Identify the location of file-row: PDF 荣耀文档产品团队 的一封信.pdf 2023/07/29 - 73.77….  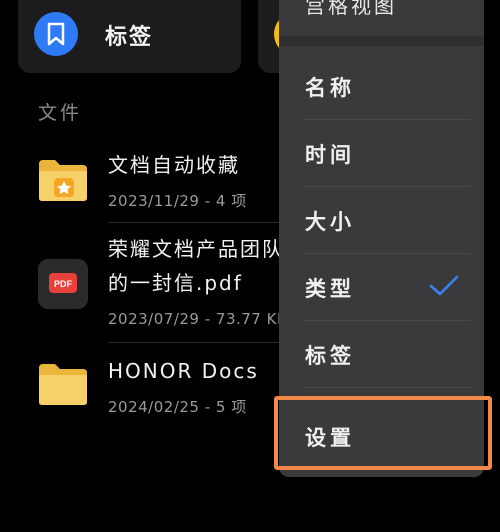
(150, 284).